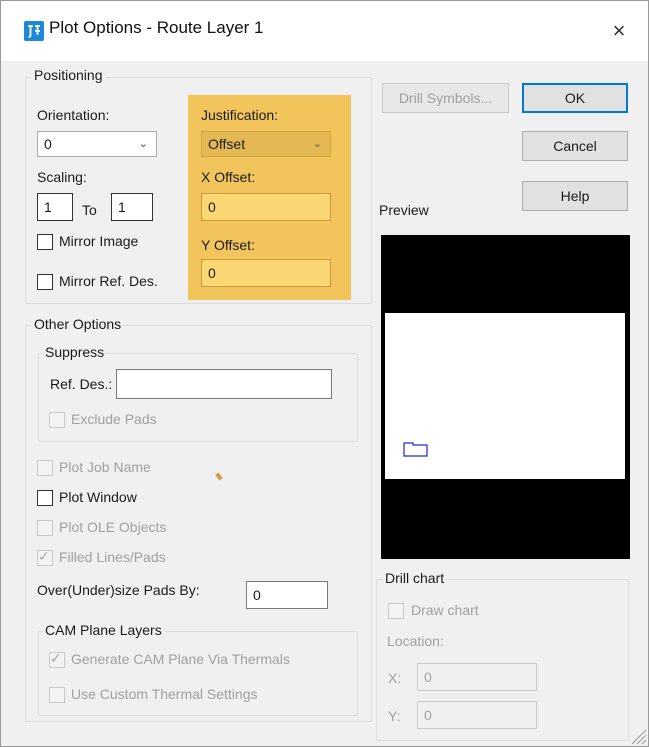 Image resolution: width=649 pixels, height=747 pixels. What do you see at coordinates (266, 144) in the screenshot?
I see `justification-select: Offset ⌄` at bounding box center [266, 144].